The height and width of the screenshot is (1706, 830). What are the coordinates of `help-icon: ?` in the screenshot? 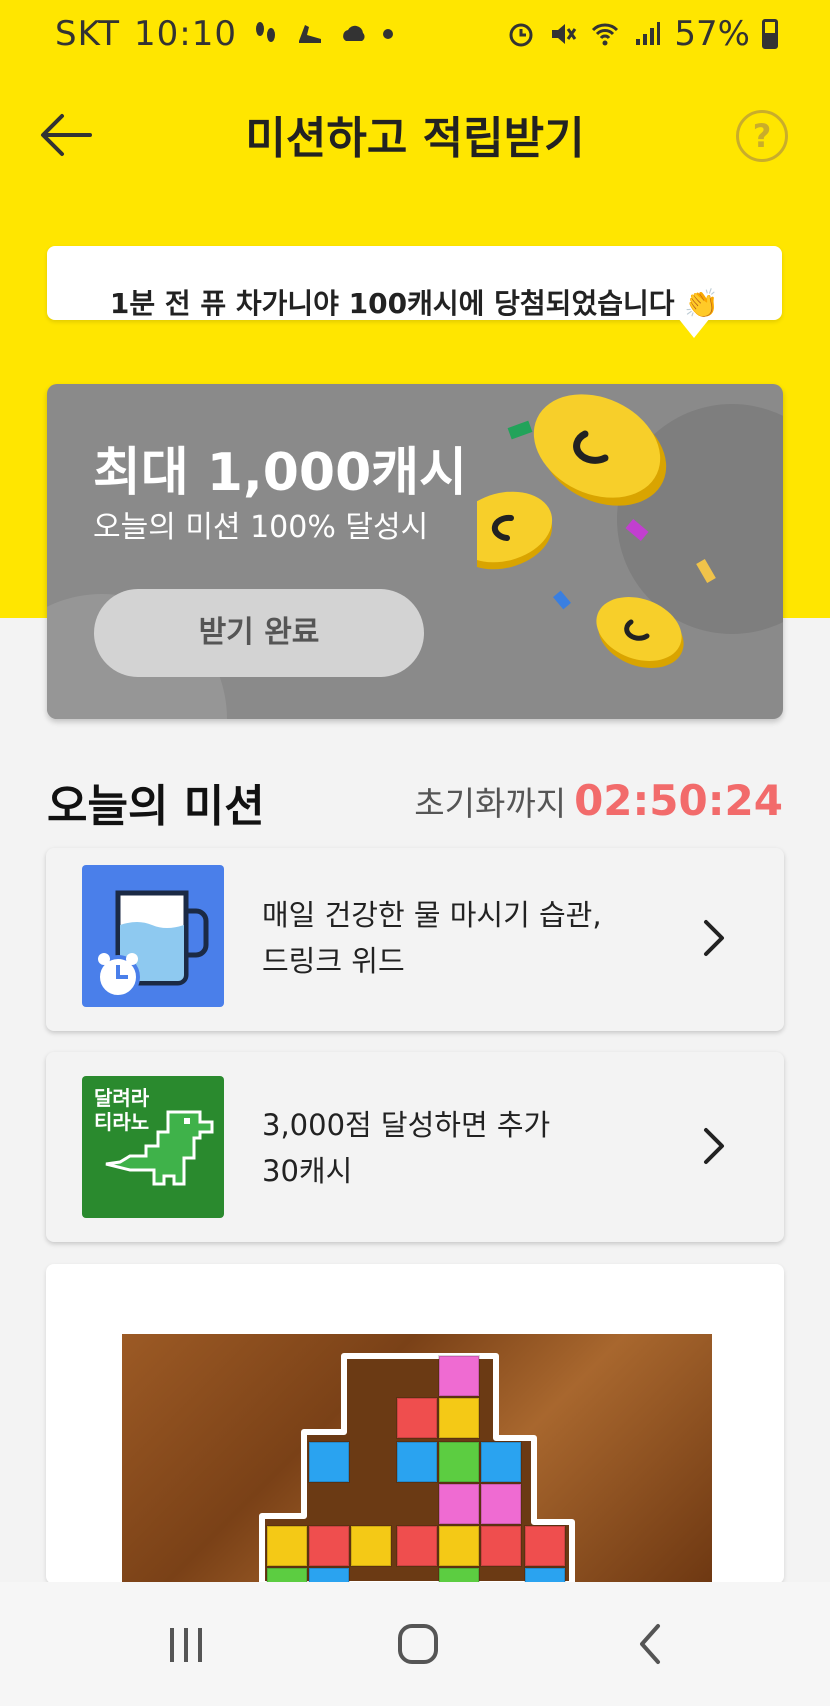 It's located at (762, 136).